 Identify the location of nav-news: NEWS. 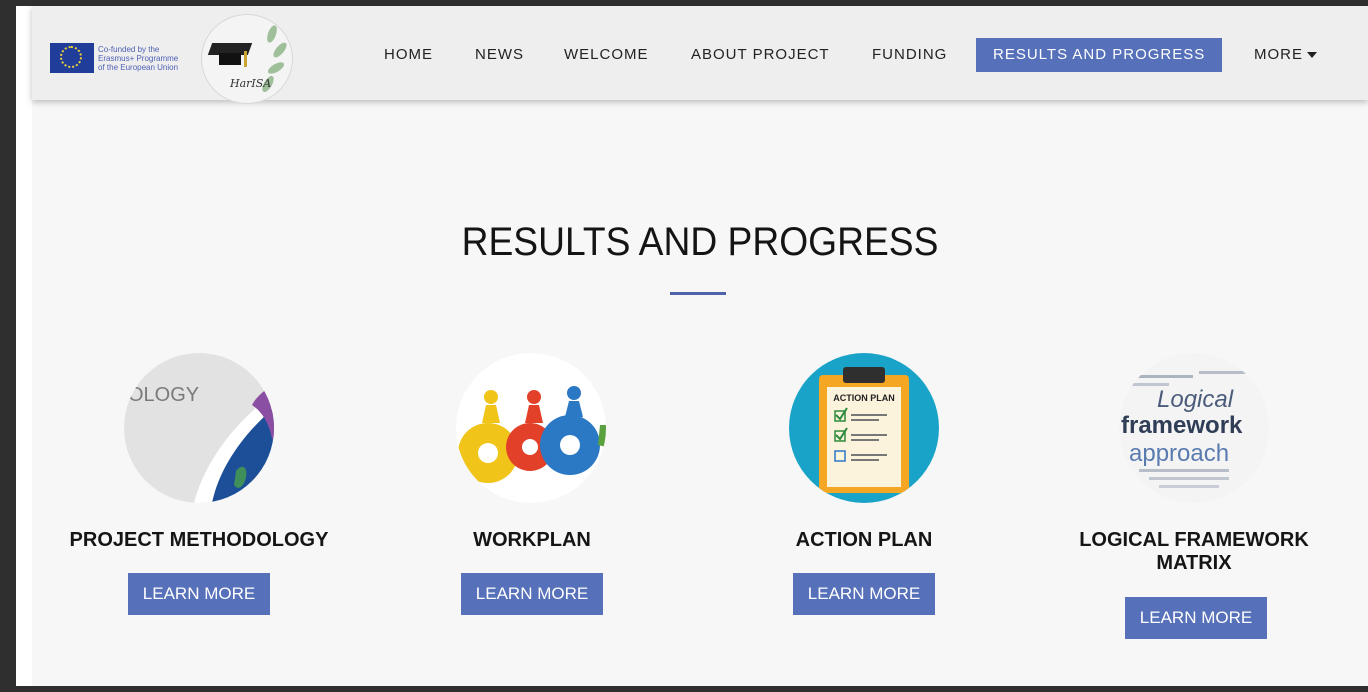
(499, 55).